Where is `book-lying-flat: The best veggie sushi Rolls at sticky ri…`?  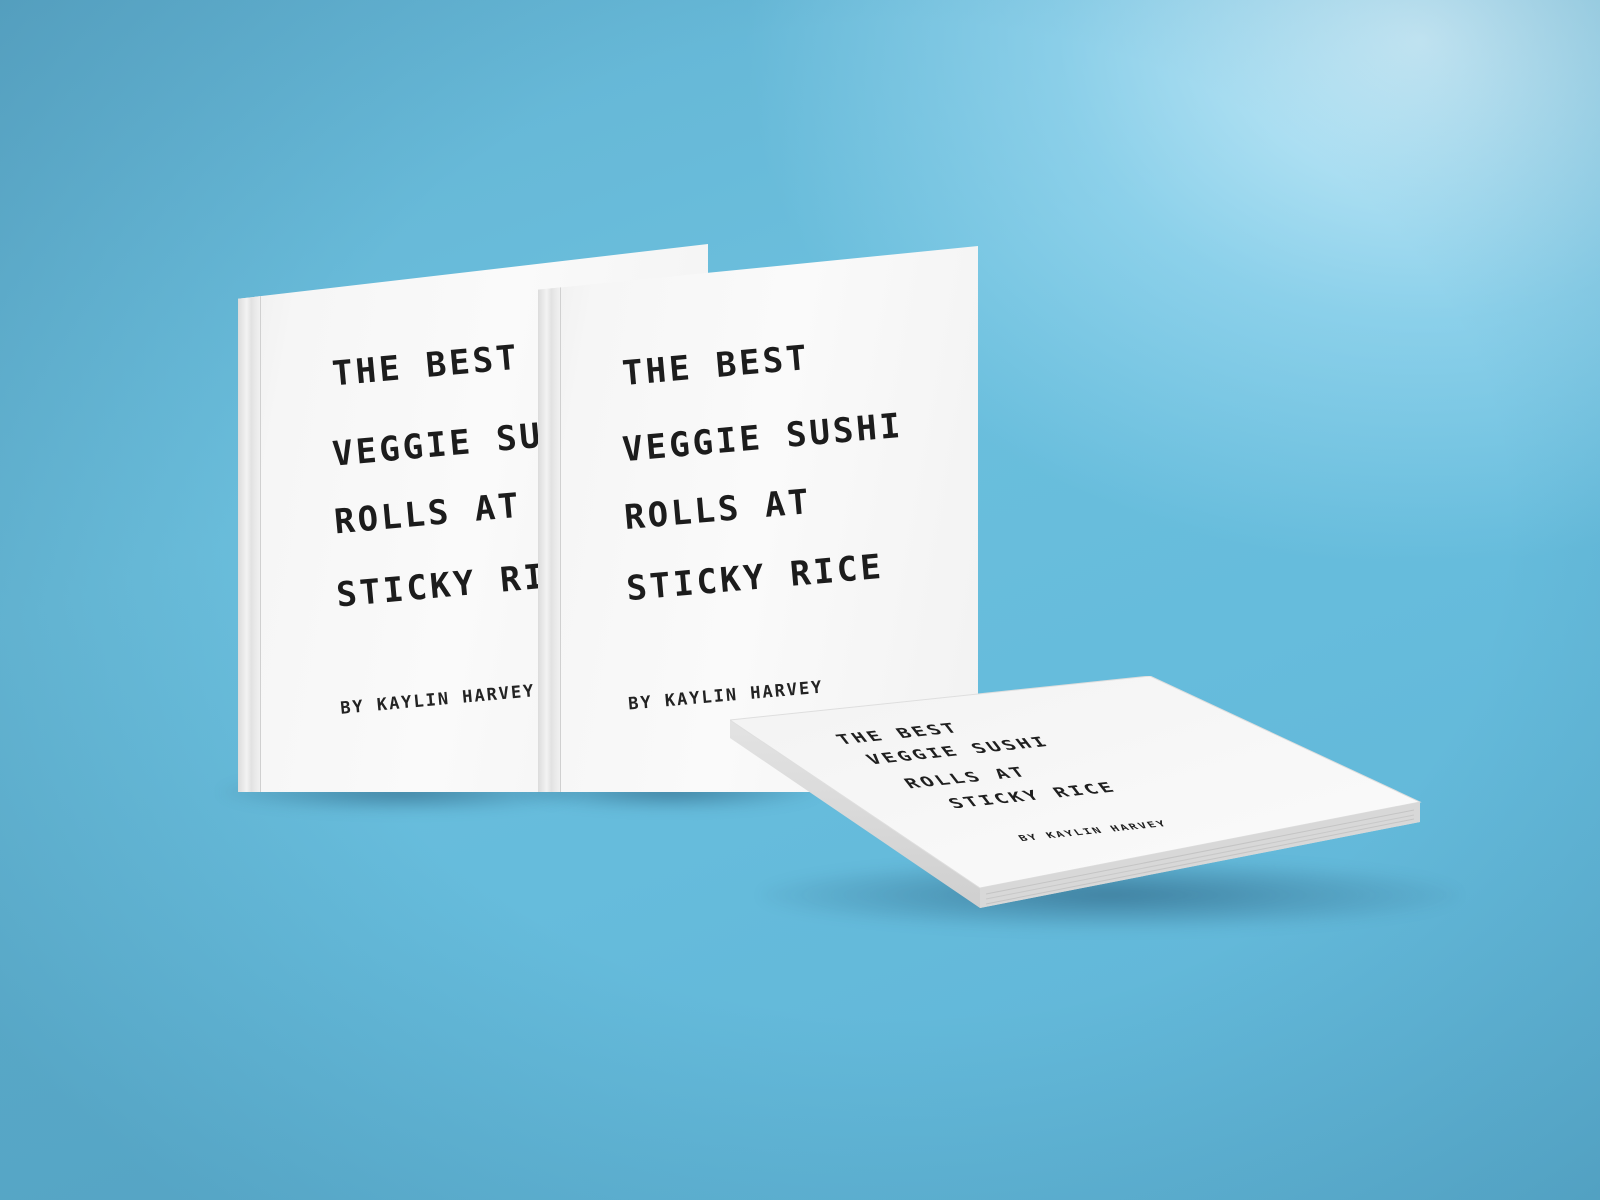 book-lying-flat: The best veggie sushi Rolls at sticky ri… is located at coordinates (1090, 806).